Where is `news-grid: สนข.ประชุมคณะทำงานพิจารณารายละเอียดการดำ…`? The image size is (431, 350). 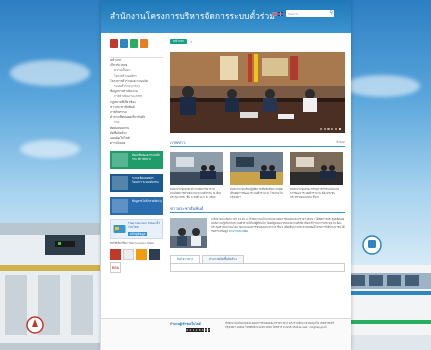 news-grid: สนข.ประชุมคณะทำงานพิจารณารายละเอียดการดำ… is located at coordinates (257, 175).